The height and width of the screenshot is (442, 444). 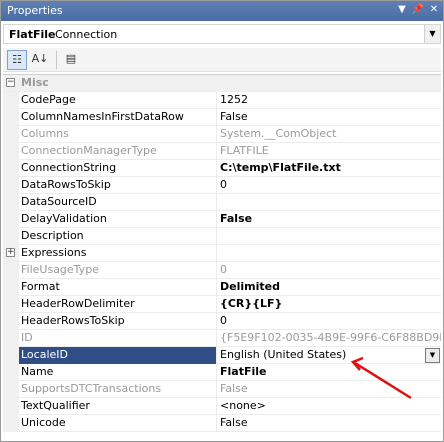 What do you see at coordinates (118, 423) in the screenshot?
I see `property-name: Unicode` at bounding box center [118, 423].